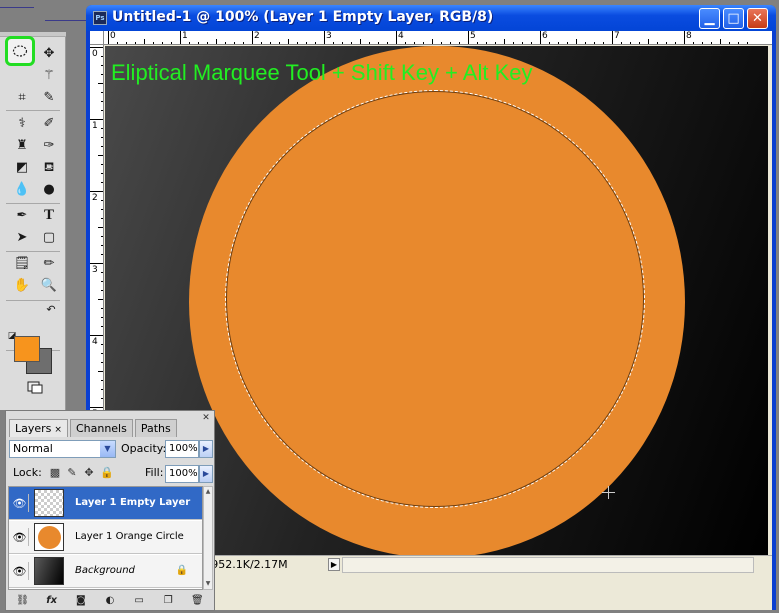 The image size is (779, 613). I want to click on screen-mode-icon, so click(35, 387).